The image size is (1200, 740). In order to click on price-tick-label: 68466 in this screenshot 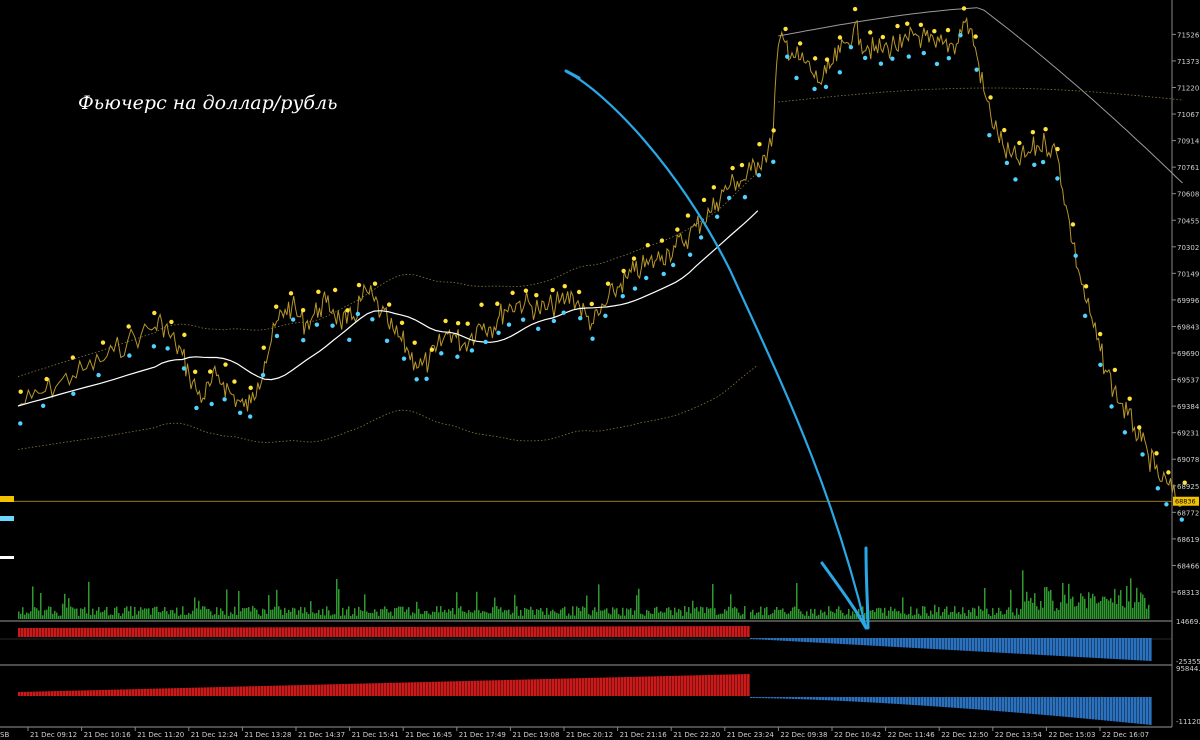, I will do `click(1188, 566)`.